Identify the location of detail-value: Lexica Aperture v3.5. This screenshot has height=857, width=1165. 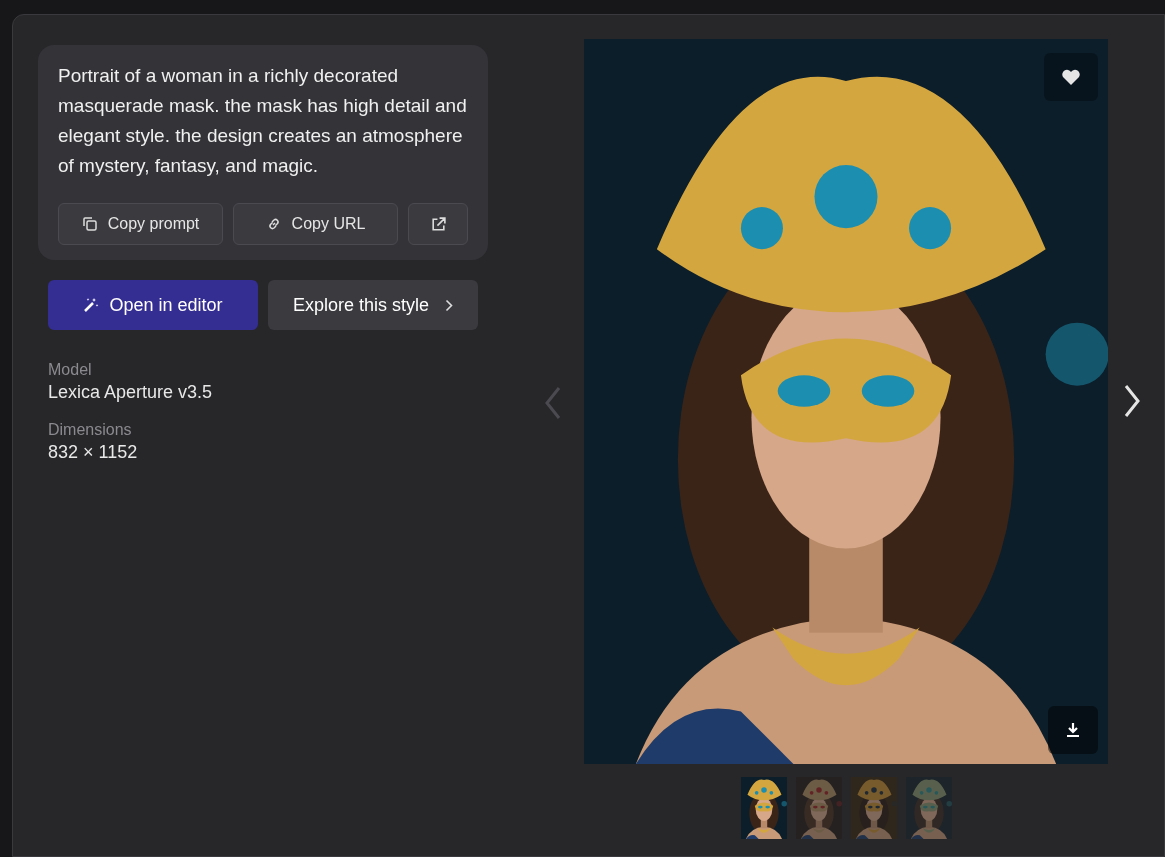
(131, 392).